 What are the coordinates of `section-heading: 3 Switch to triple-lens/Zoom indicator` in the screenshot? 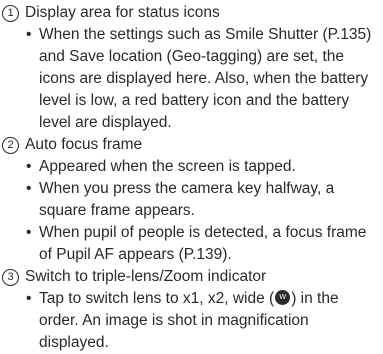 It's located at (189, 277).